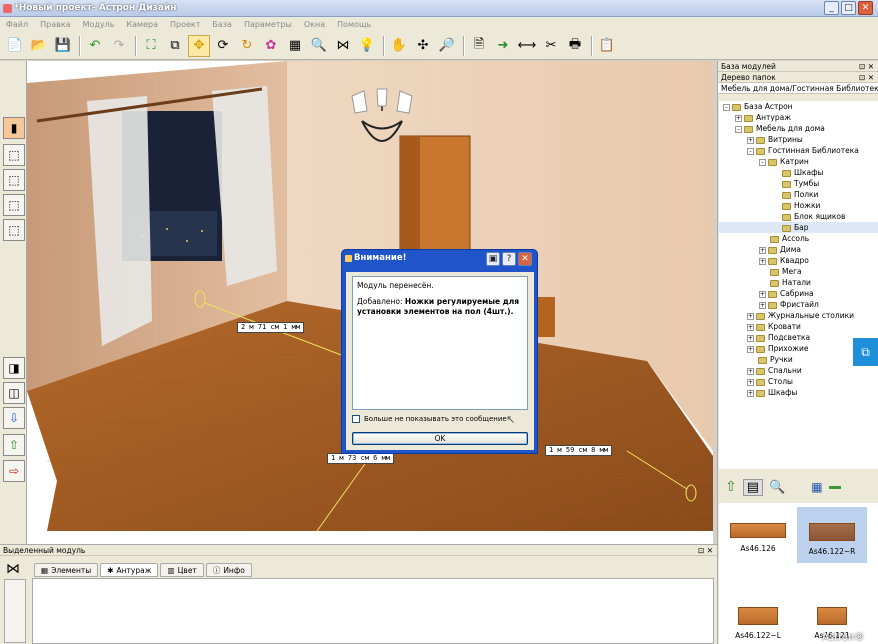 This screenshot has height=644, width=878. Describe the element at coordinates (479, 46) in the screenshot. I see `document-icon: 🗎` at that location.